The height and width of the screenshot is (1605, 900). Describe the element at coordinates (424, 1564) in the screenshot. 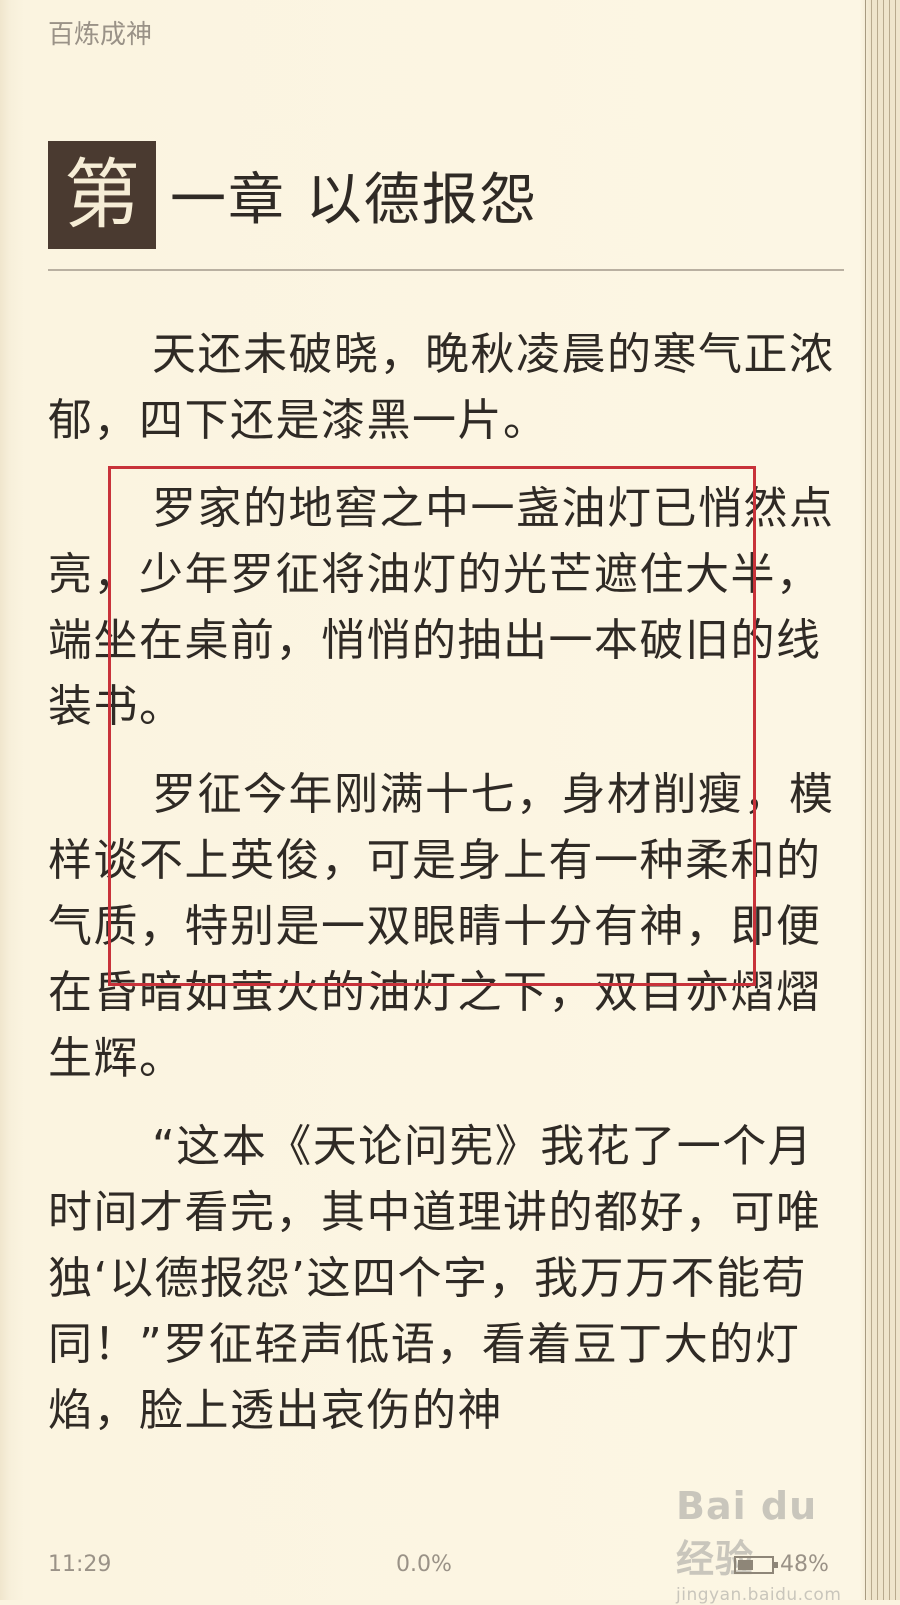

I see `reading-progress: 0.0%` at that location.